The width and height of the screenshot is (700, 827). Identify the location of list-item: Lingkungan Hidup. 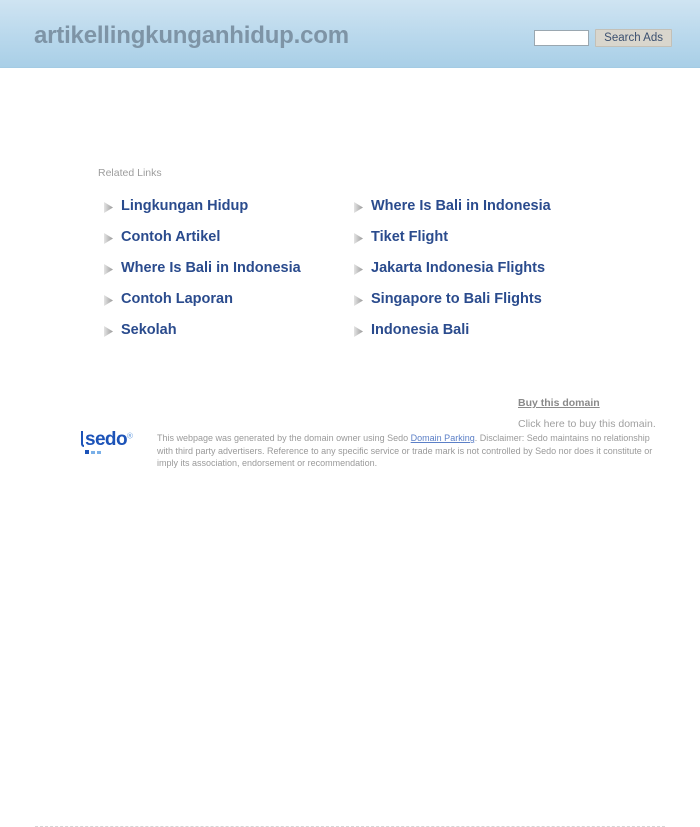
(229, 205).